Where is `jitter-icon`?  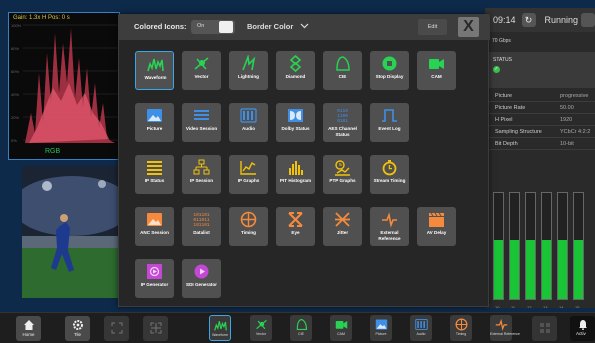 jitter-icon is located at coordinates (342, 219).